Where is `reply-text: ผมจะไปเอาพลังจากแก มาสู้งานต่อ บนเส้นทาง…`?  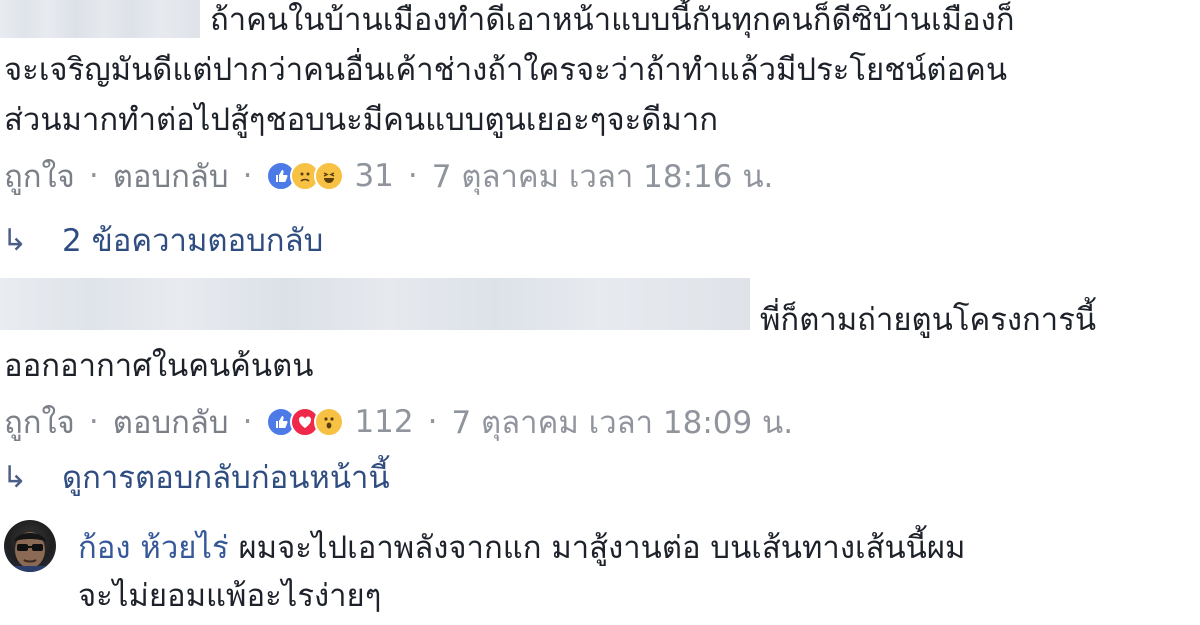 reply-text: ผมจะไปเอาพลังจากแก มาสู้งานต่อ บนเส้นทาง… is located at coordinates (602, 548).